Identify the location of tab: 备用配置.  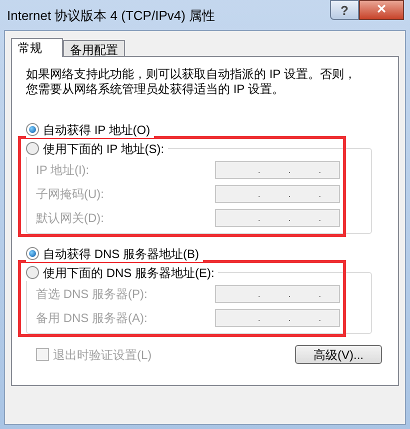
(94, 48).